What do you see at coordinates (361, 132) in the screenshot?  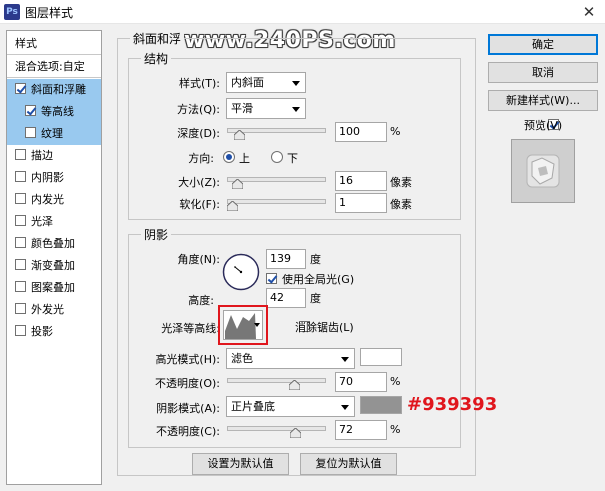 I see `depth-input: 100` at bounding box center [361, 132].